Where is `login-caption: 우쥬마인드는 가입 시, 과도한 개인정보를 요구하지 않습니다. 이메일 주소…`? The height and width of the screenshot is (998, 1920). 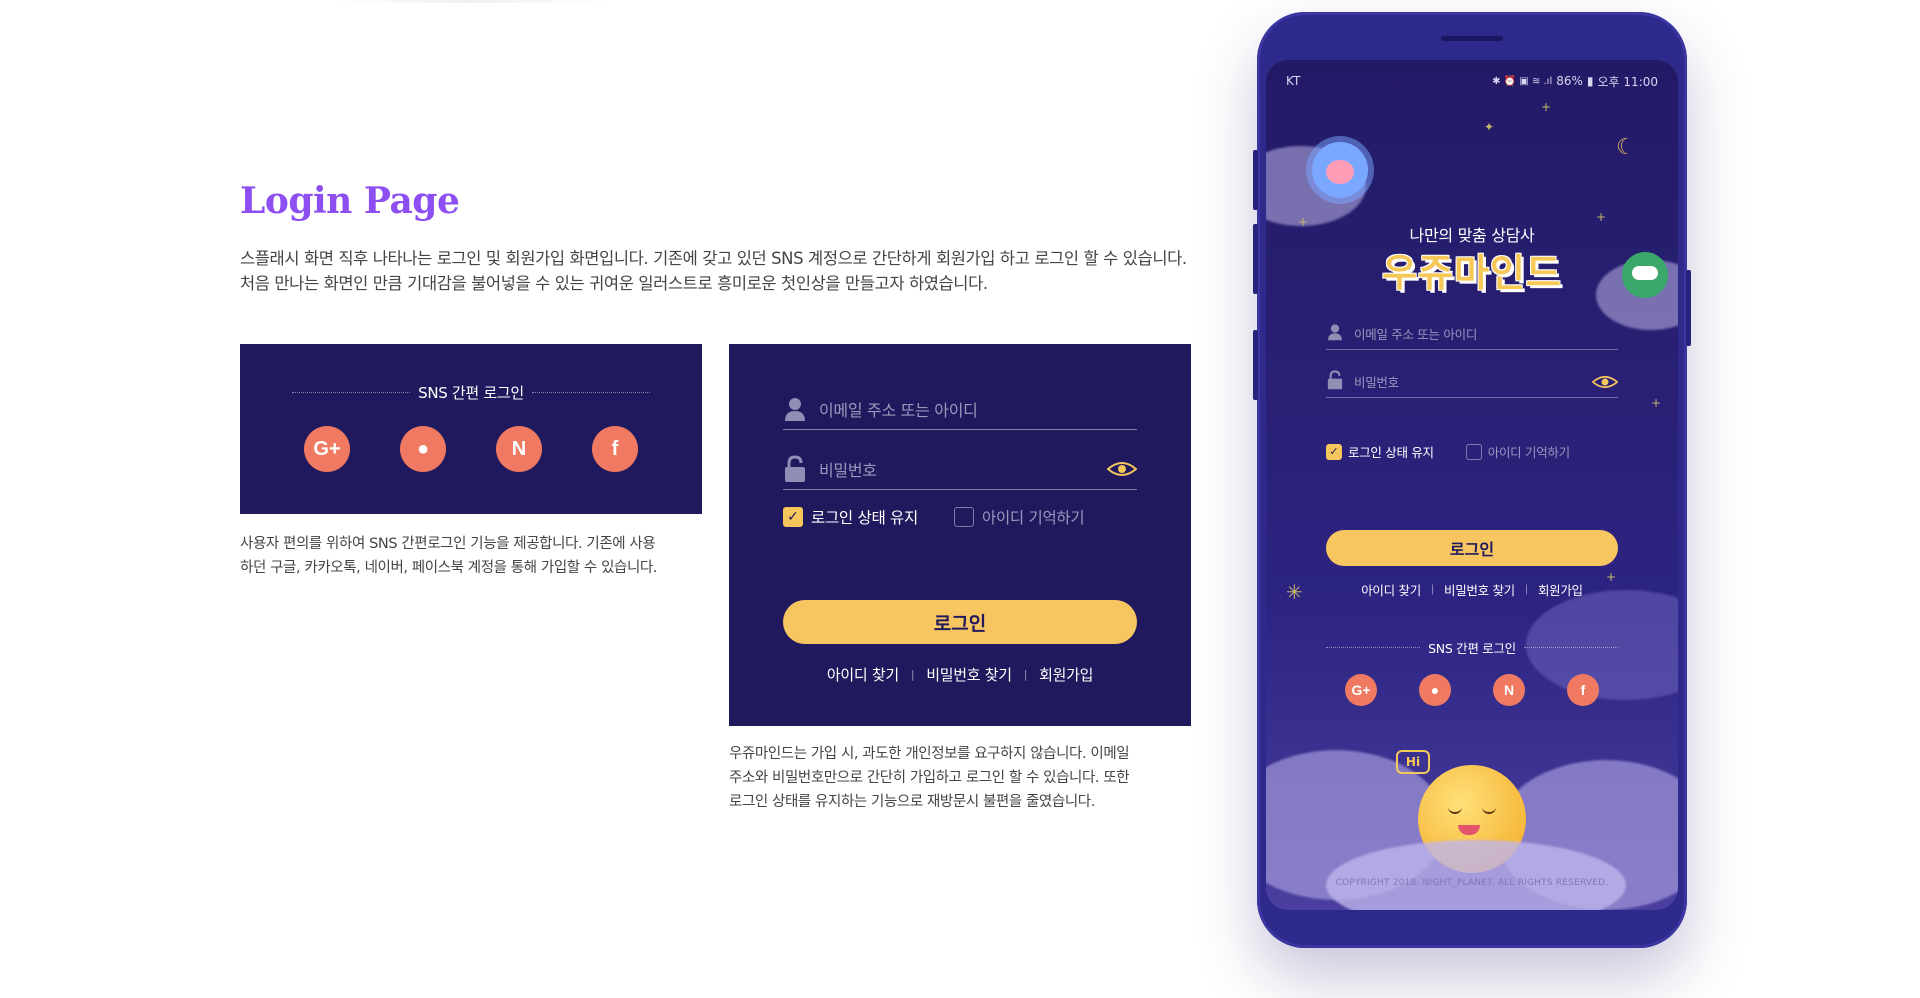 login-caption: 우쥬마인드는 가입 시, 과도한 개인정보를 요구하지 않습니다. 이메일 주소… is located at coordinates (964, 778).